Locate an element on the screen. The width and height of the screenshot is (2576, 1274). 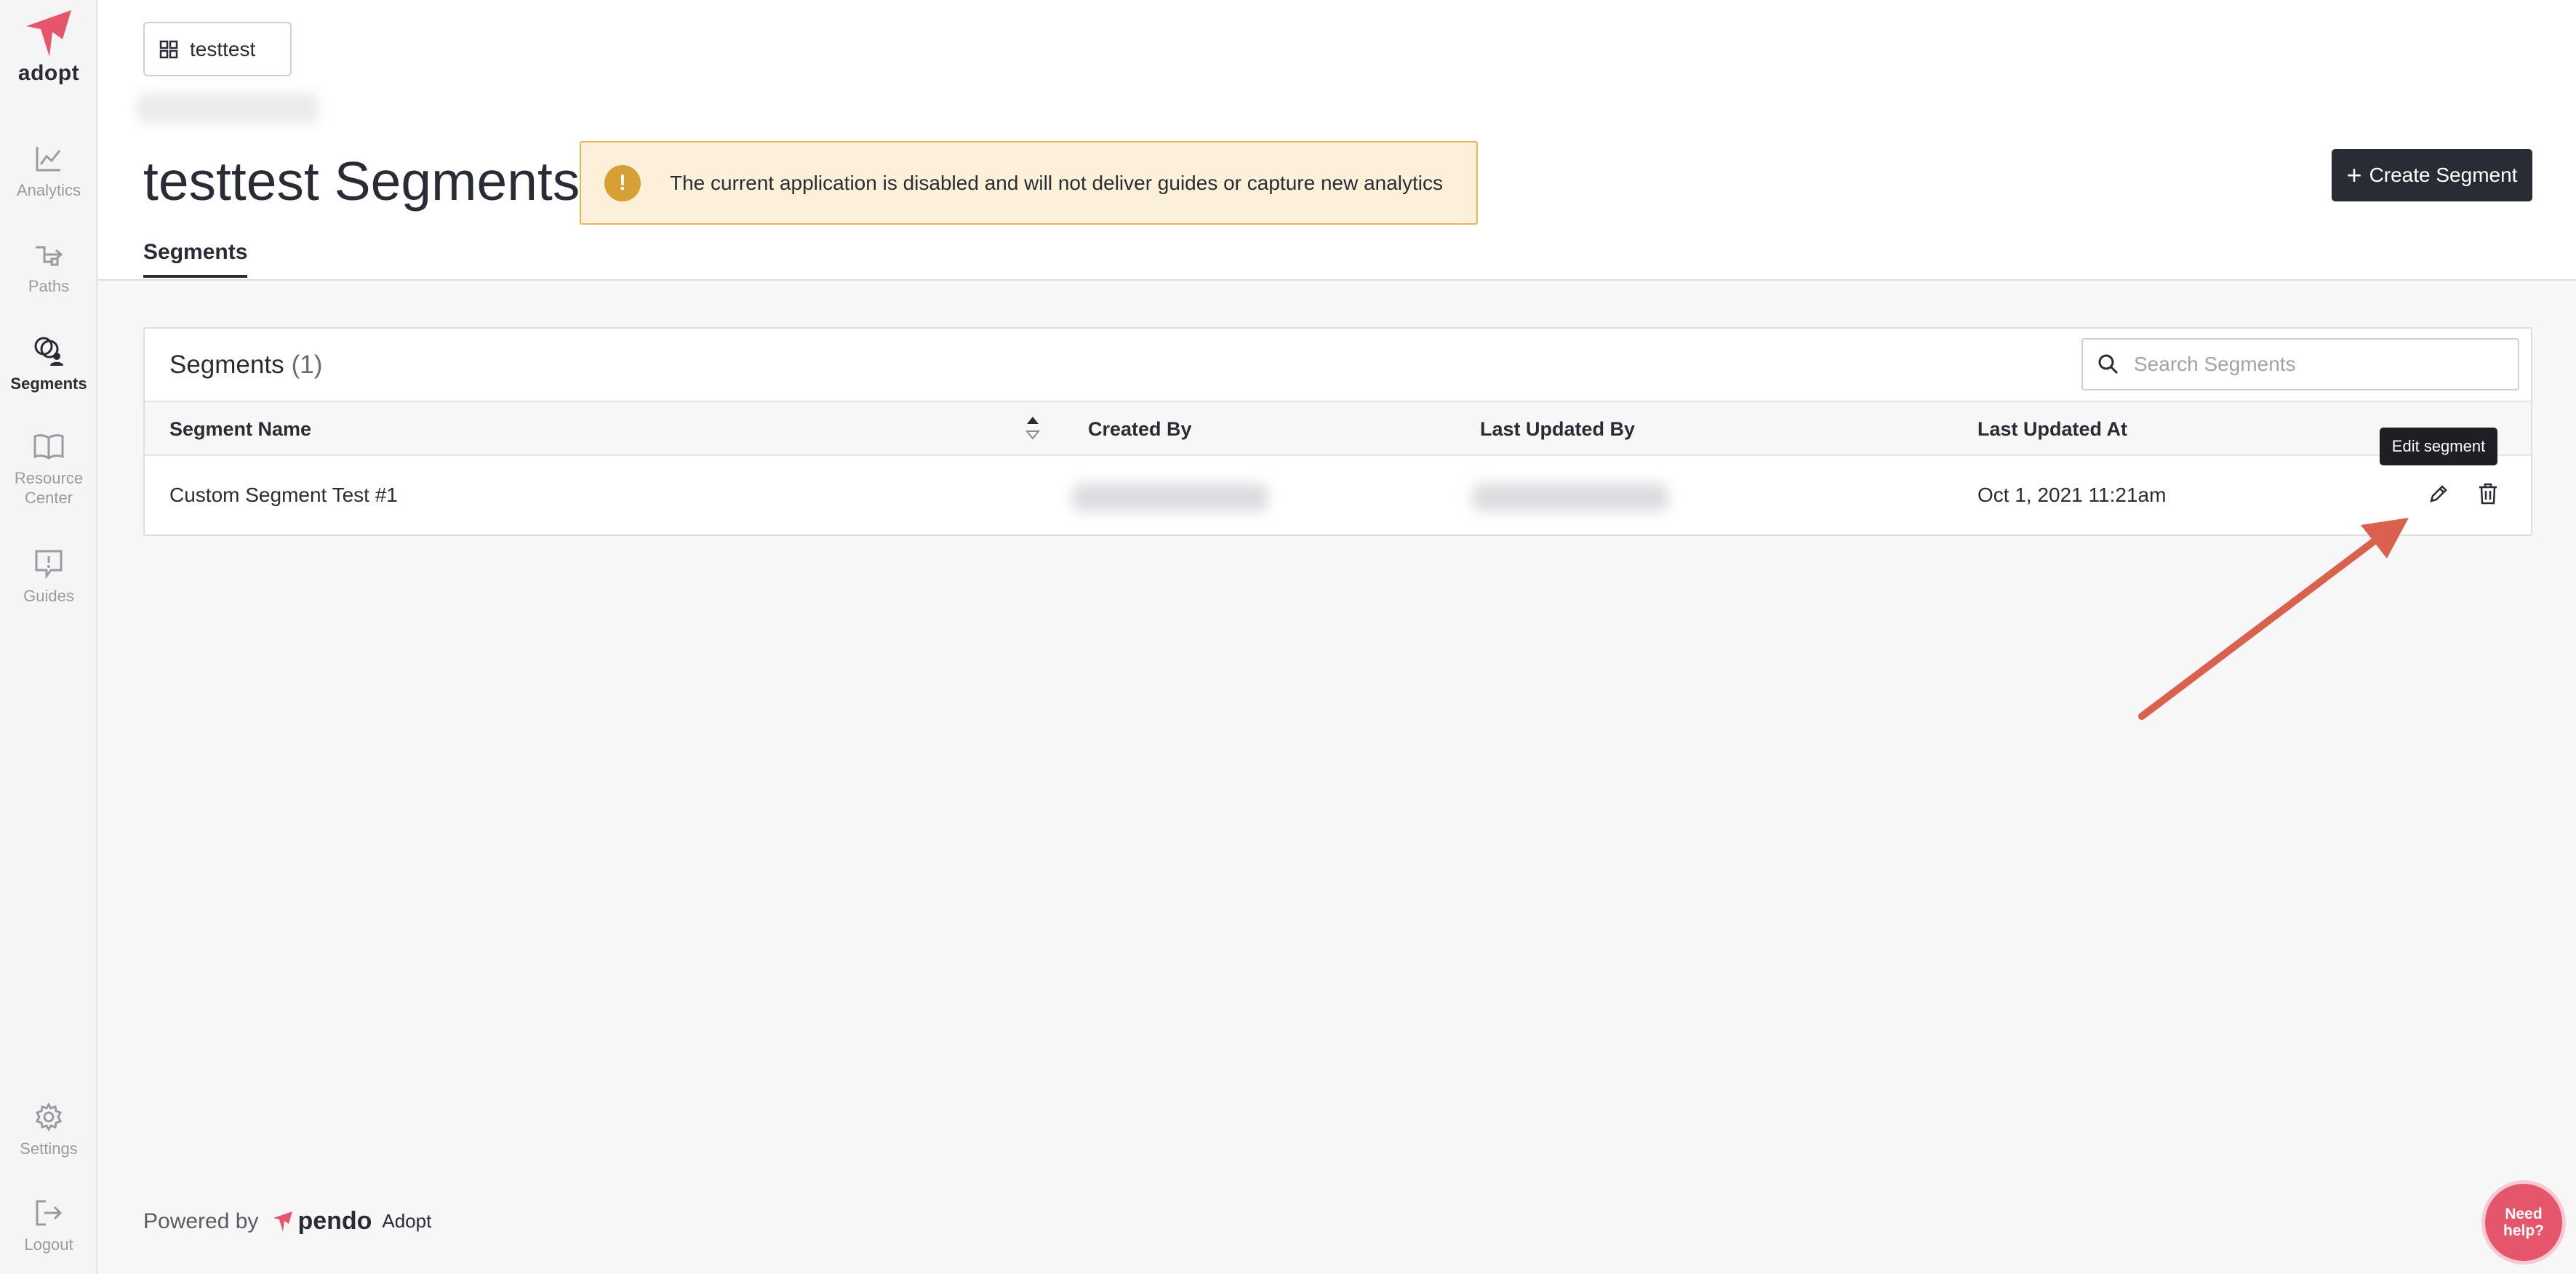
sort-icon is located at coordinates (1033, 428).